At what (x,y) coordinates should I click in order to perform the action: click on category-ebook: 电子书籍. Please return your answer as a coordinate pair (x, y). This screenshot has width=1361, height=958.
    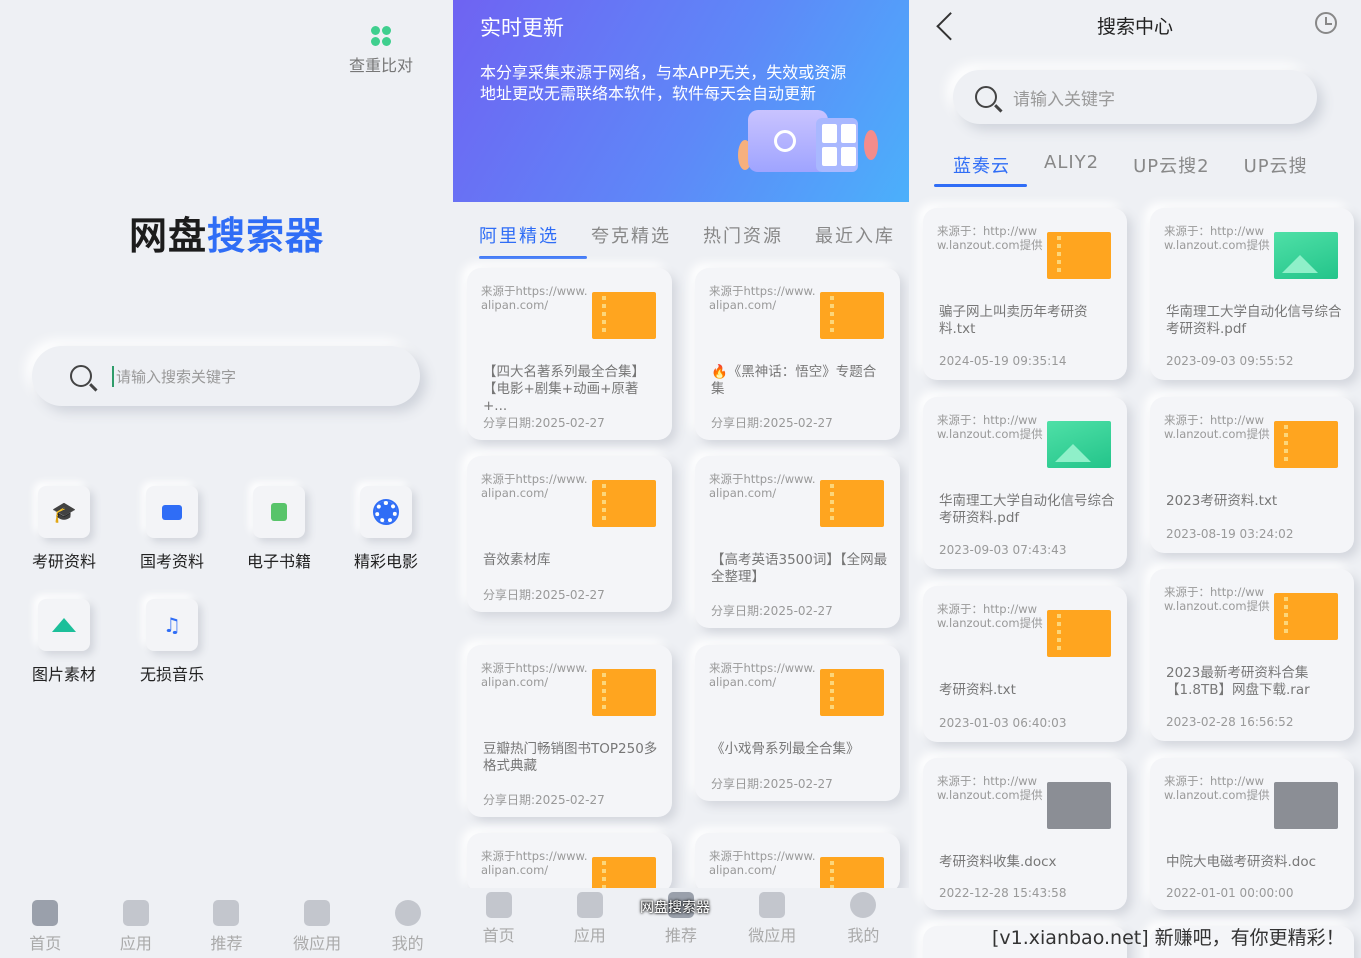
    Looking at the image, I should click on (279, 529).